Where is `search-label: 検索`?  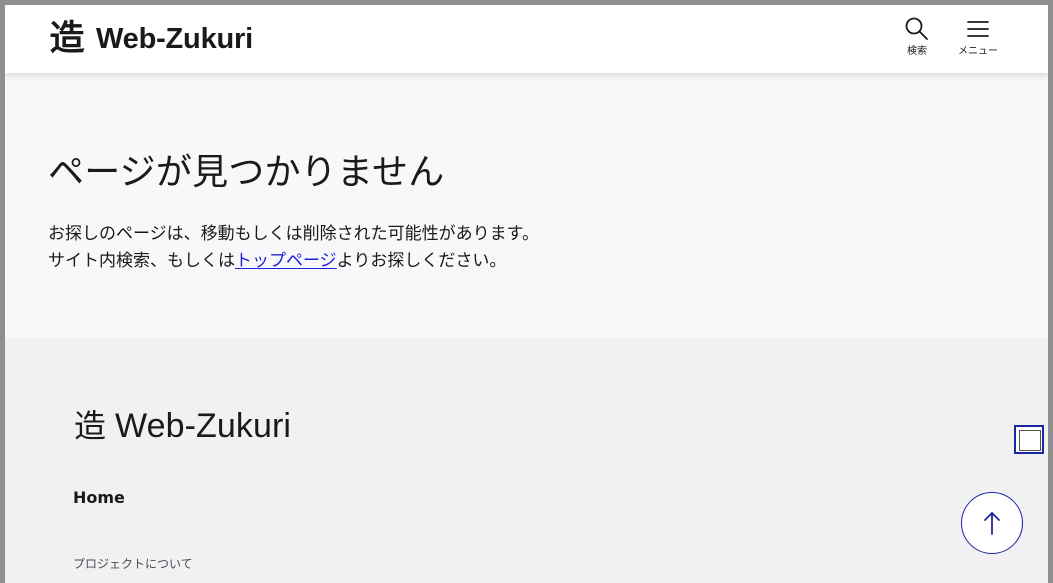 search-label: 検索 is located at coordinates (917, 51).